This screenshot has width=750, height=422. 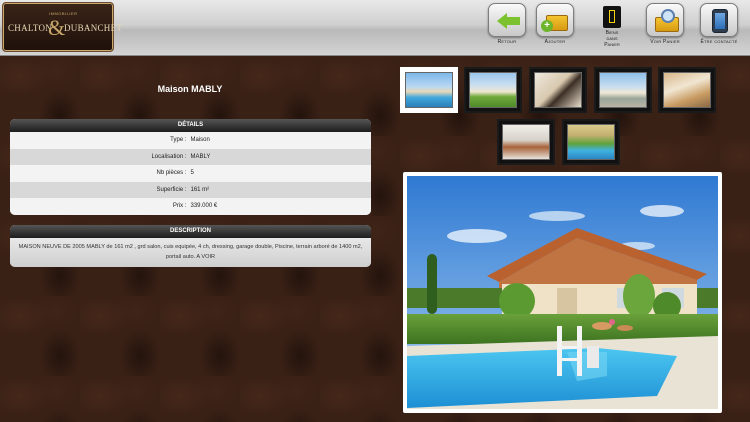 I want to click on description-header: DESCRIPTION, so click(x=190, y=231).